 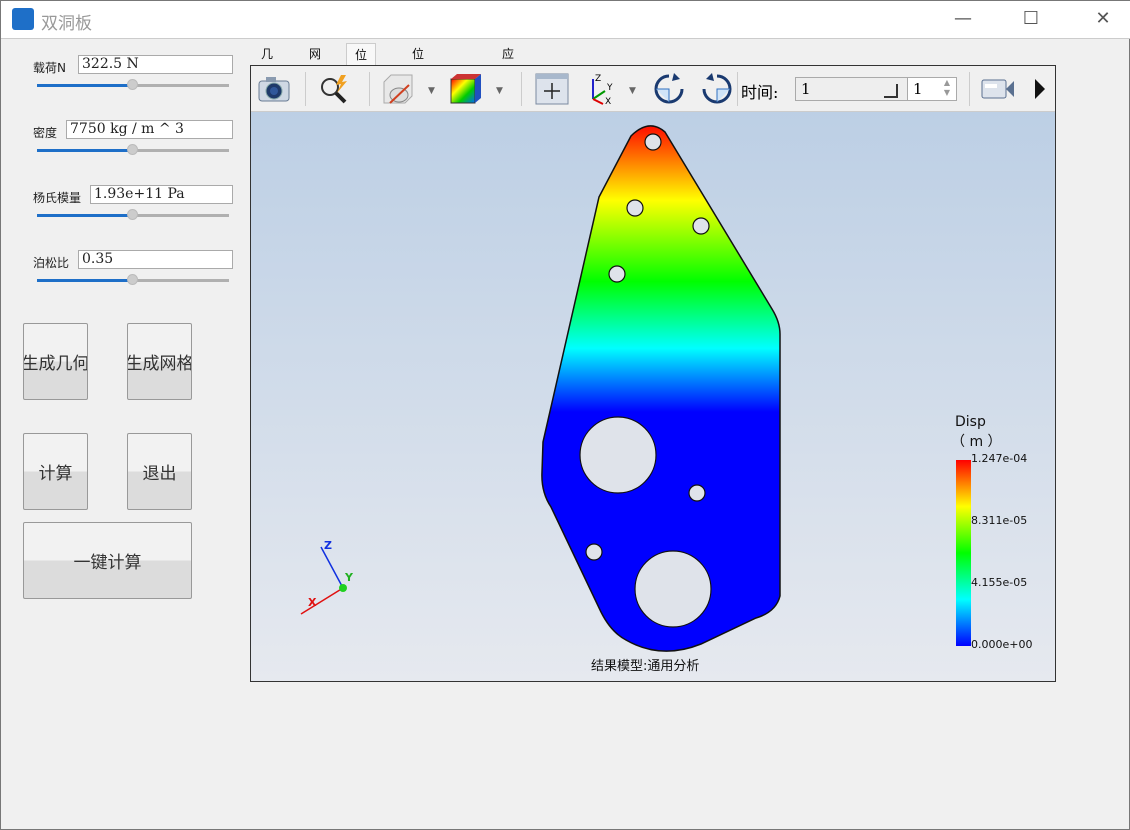 I want to click on color-legend-bar, so click(x=963, y=553).